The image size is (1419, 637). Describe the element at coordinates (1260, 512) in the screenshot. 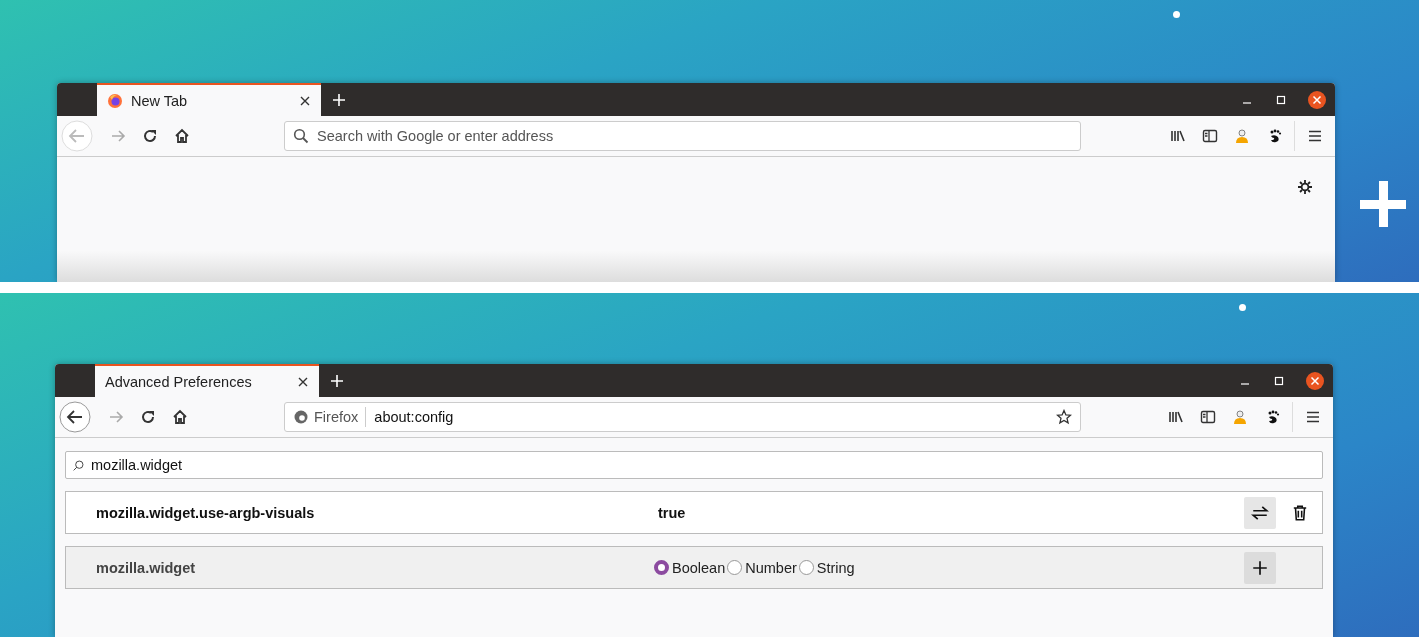

I see `toggle-button` at that location.